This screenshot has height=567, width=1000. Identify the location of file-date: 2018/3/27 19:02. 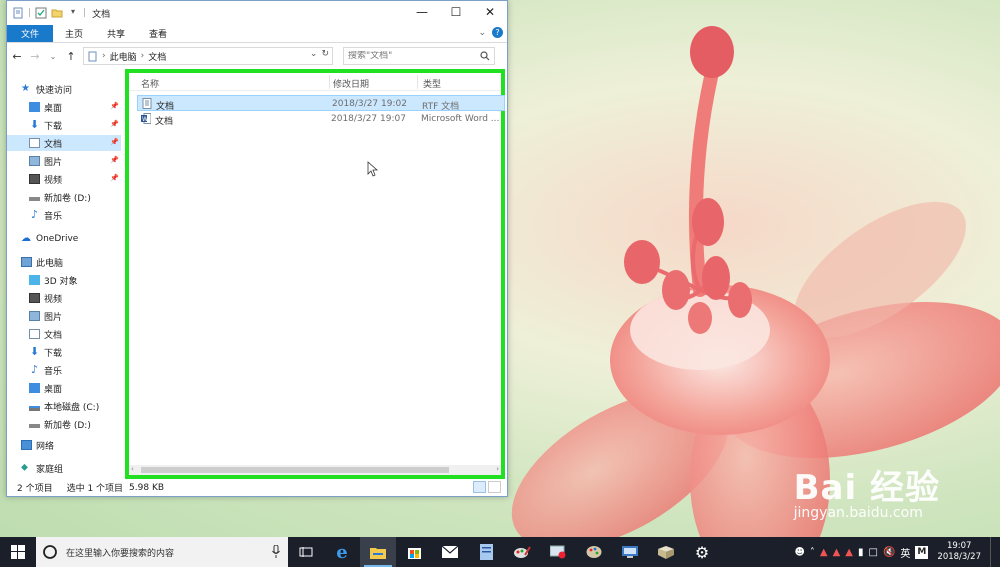
(369, 104).